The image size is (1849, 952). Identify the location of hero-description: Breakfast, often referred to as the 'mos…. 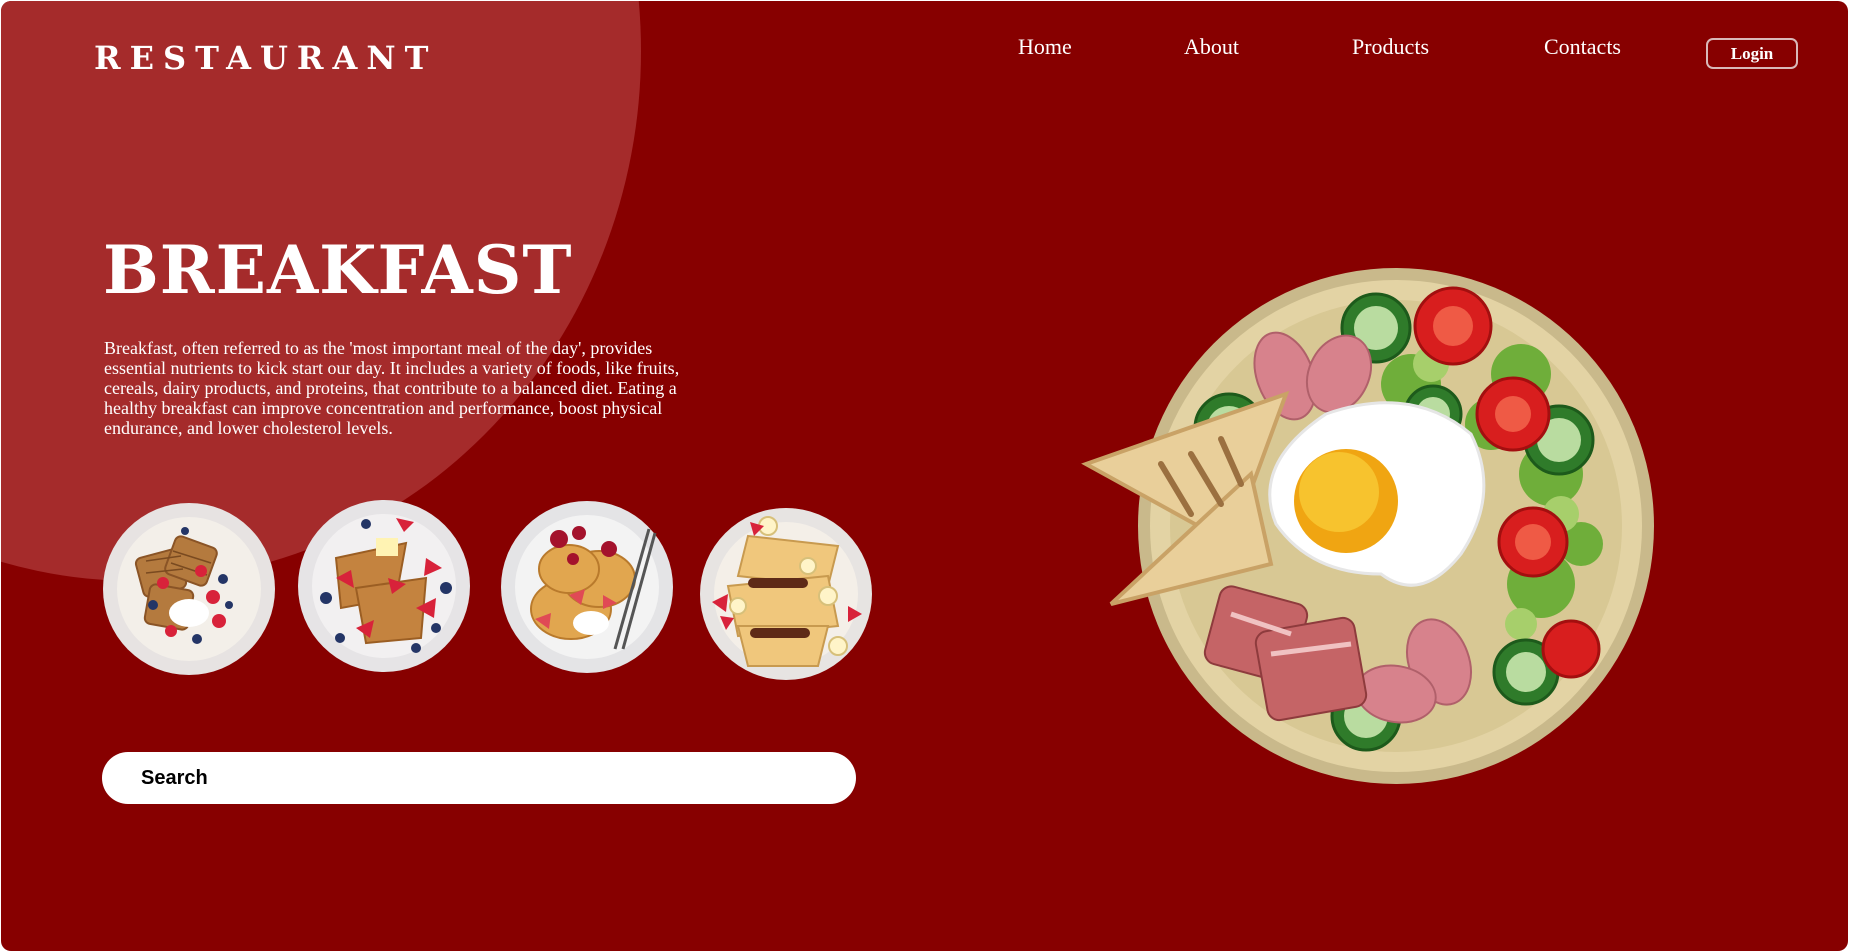
(392, 388).